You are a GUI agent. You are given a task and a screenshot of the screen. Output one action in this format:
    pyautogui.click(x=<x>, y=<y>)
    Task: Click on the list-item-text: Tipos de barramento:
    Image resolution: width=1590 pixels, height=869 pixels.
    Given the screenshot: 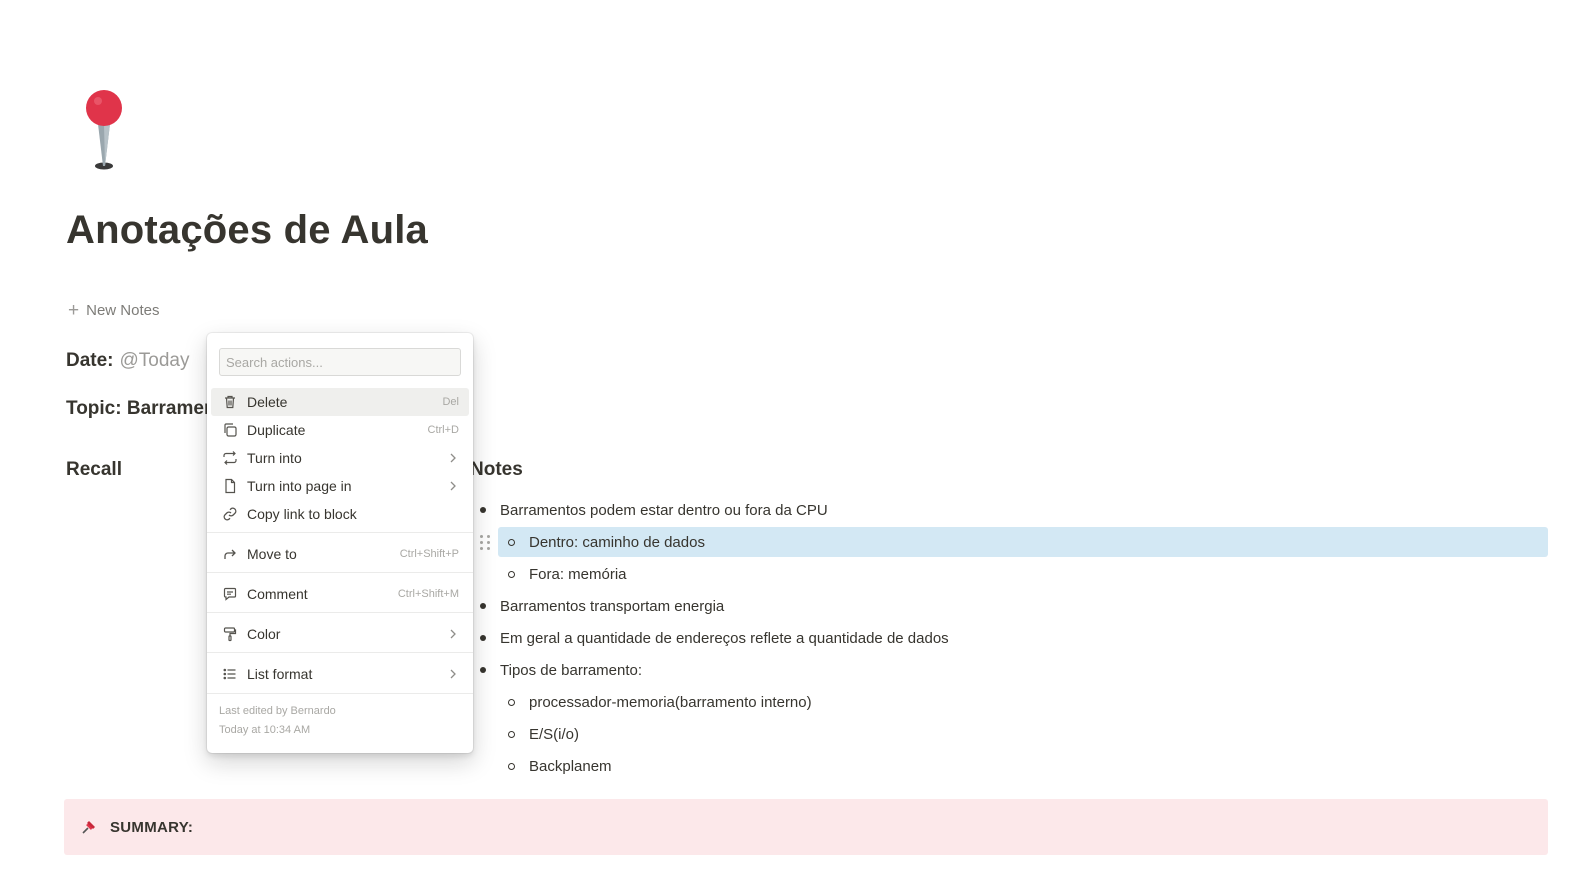 What is the action you would take?
    pyautogui.click(x=571, y=670)
    